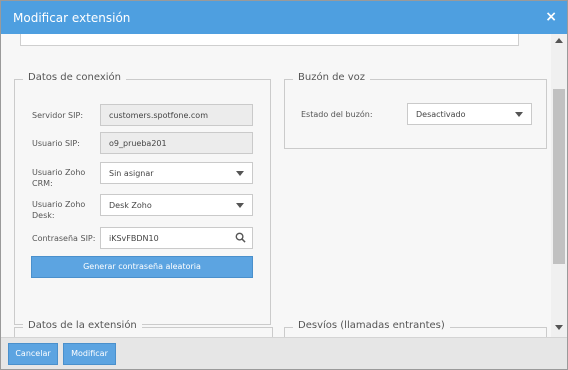 This screenshot has width=568, height=370. Describe the element at coordinates (176, 143) in the screenshot. I see `sip-user-field: o9_prueba201` at that location.